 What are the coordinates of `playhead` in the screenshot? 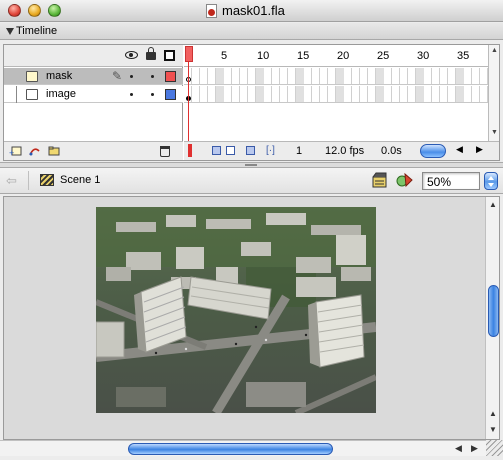 It's located at (189, 93).